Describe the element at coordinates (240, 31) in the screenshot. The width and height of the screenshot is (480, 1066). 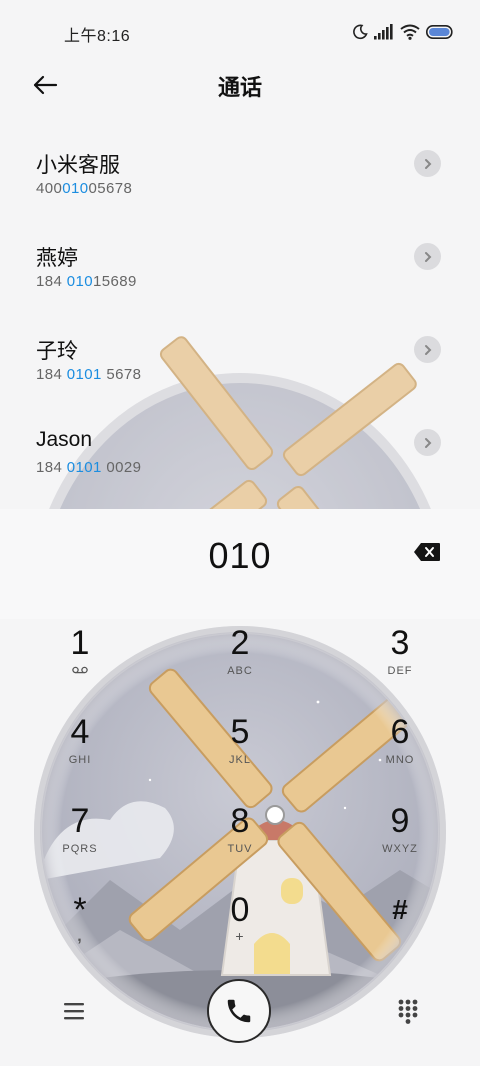
I see `status-bar: 上午8:16` at that location.